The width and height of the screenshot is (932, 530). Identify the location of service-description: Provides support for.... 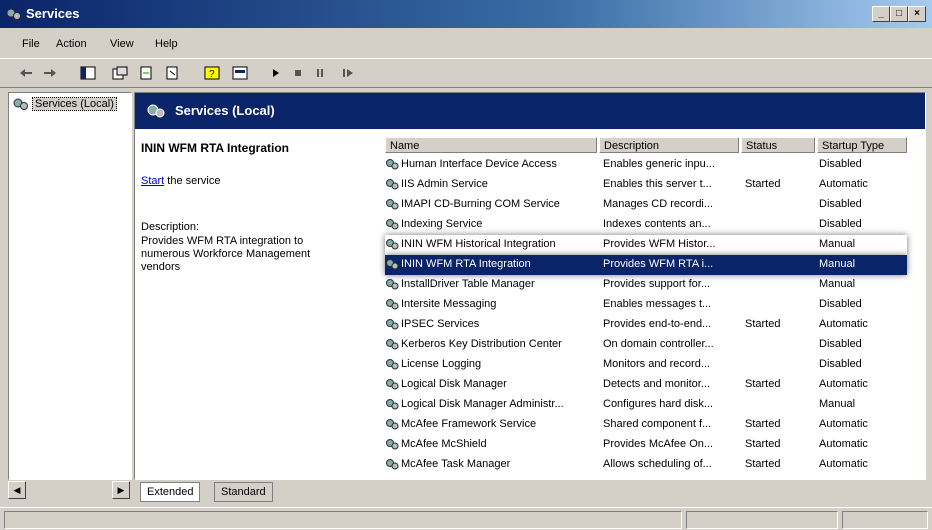
(656, 284).